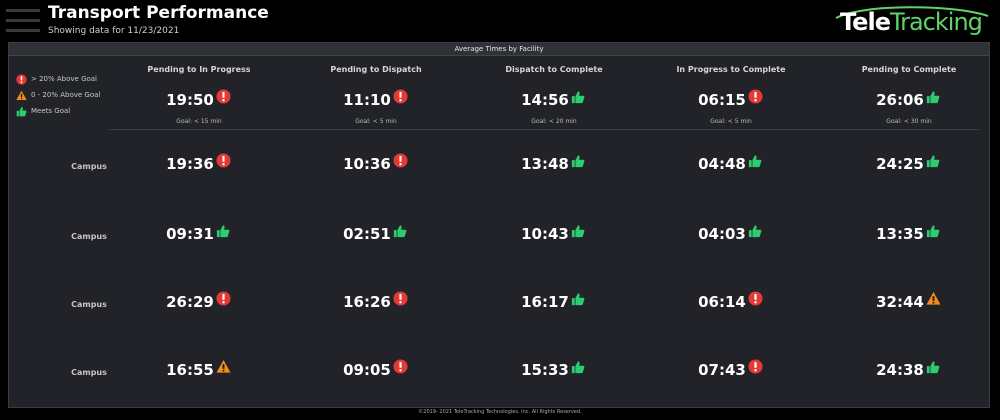 This screenshot has height=420, width=1000. Describe the element at coordinates (367, 164) in the screenshot. I see `metric-time: 10:36` at that location.